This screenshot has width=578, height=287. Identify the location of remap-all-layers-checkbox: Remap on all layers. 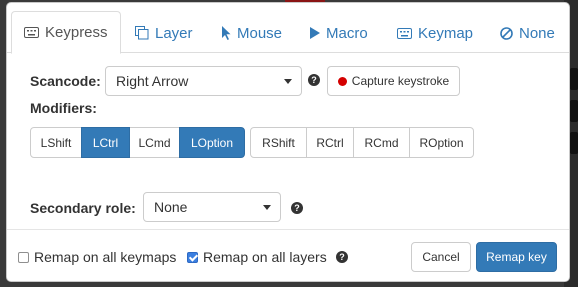
(257, 257).